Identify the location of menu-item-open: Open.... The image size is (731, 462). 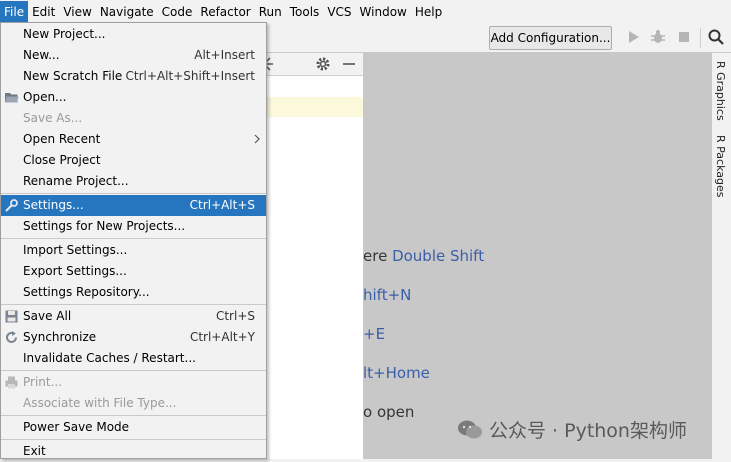
(133, 97).